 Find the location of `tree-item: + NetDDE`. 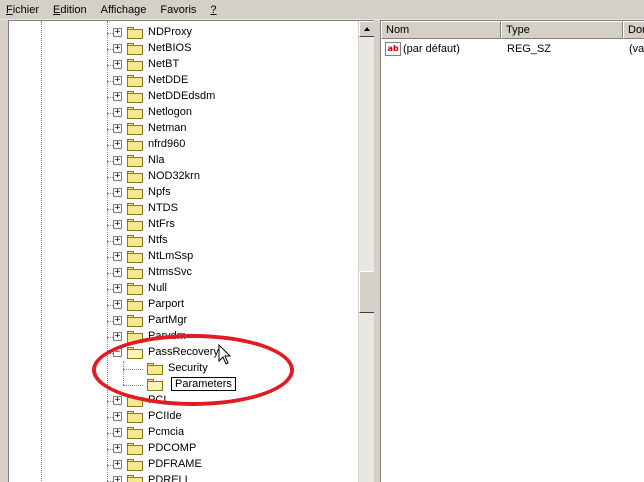

tree-item: + NetDDE is located at coordinates (183, 81).